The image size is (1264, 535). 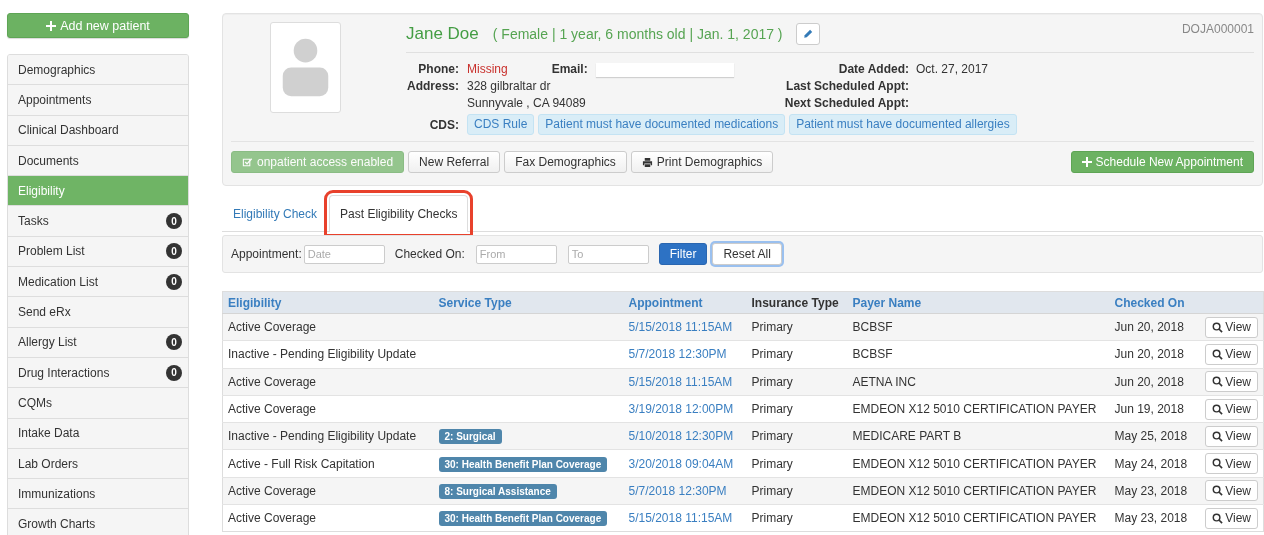 What do you see at coordinates (305, 67) in the screenshot?
I see `person-icon` at bounding box center [305, 67].